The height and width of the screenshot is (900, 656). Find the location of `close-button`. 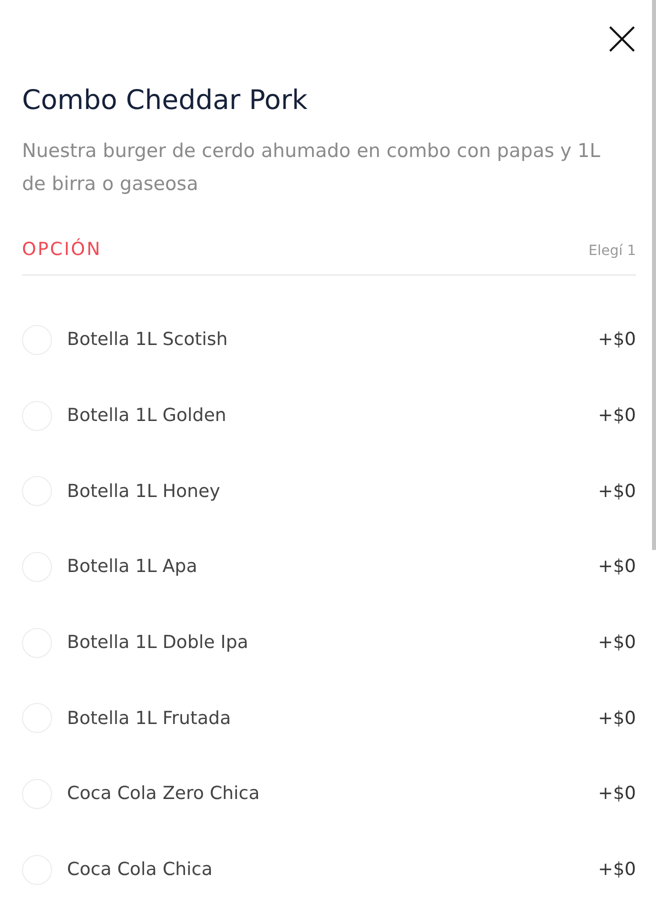

close-button is located at coordinates (622, 39).